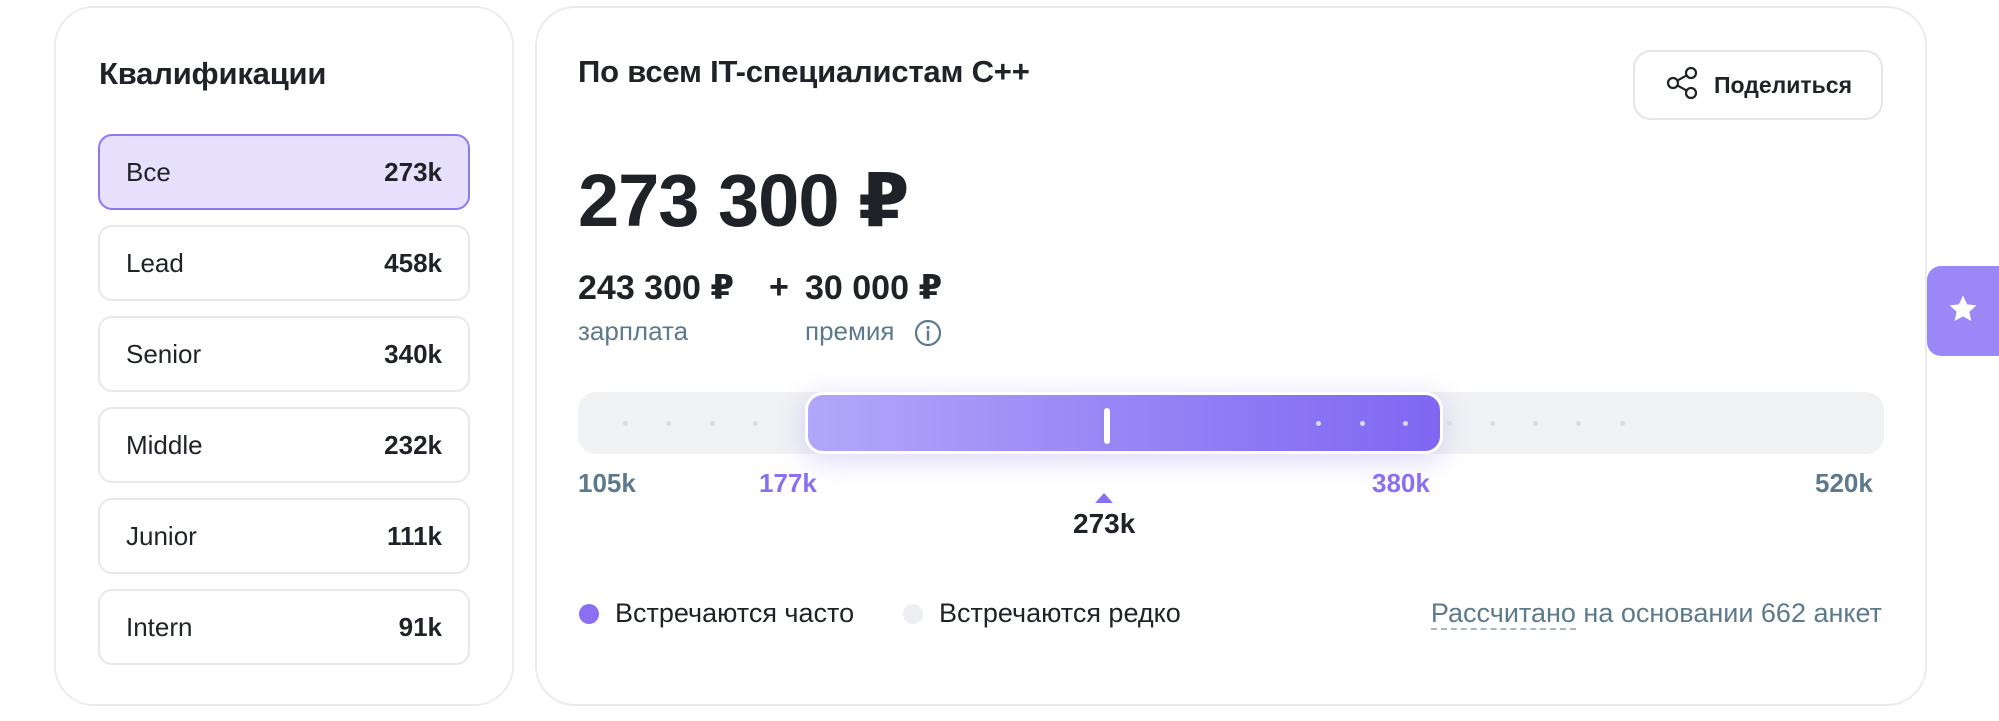  Describe the element at coordinates (1728, 613) in the screenshot. I see `basis-rest: на основании 662 анкет` at that location.